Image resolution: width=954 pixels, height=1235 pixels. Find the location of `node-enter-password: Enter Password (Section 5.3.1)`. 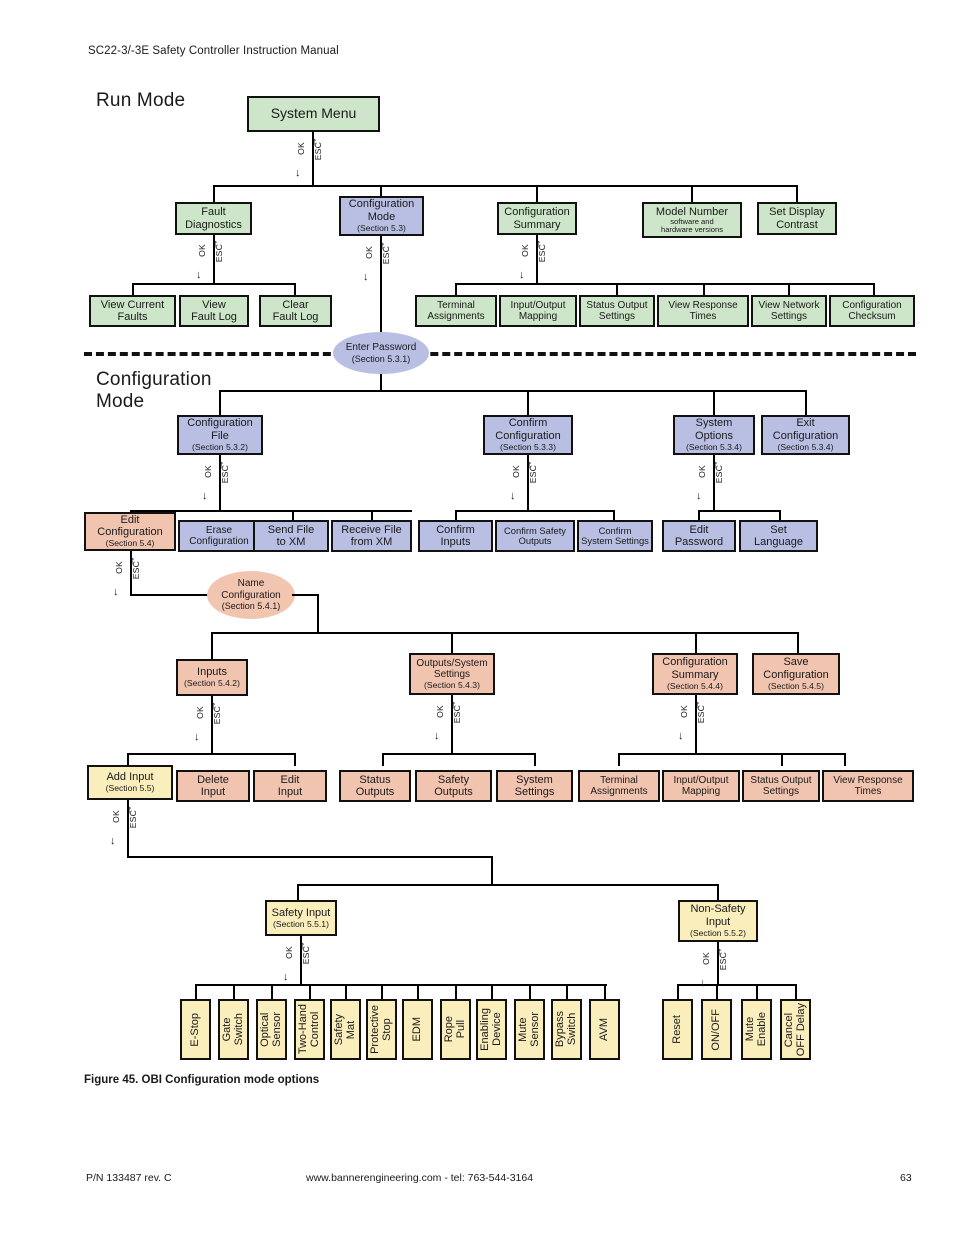

node-enter-password: Enter Password (Section 5.3.1) is located at coordinates (381, 353).